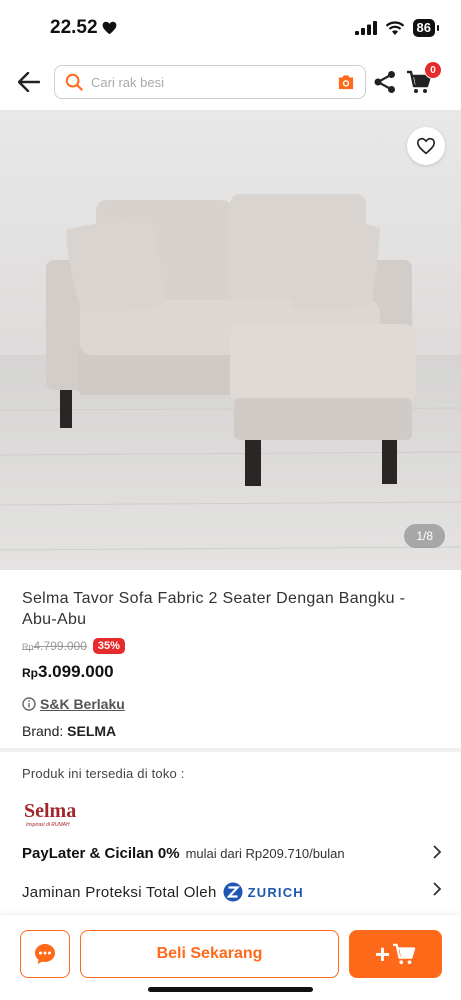 Image resolution: width=461 pixels, height=1000 pixels. What do you see at coordinates (45, 731) in the screenshot?
I see `brand-label: Brand:` at bounding box center [45, 731].